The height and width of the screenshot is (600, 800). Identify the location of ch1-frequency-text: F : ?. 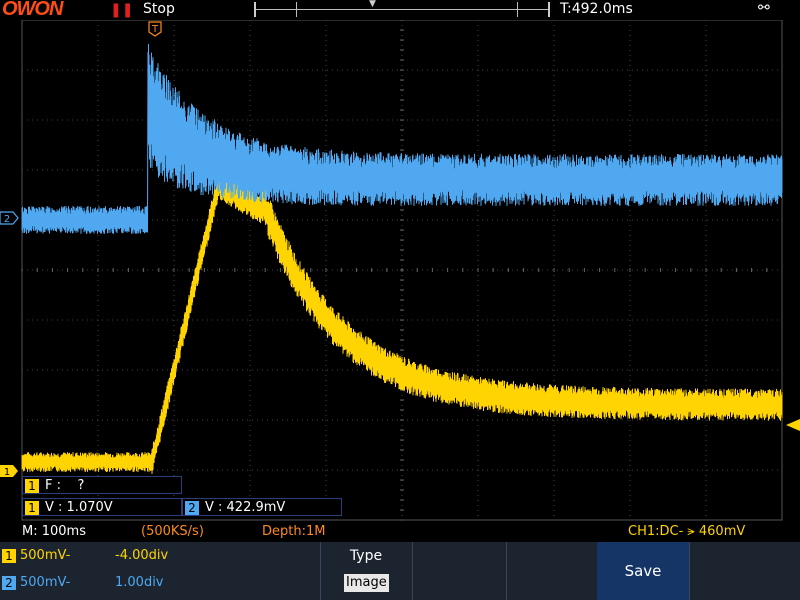
(65, 485).